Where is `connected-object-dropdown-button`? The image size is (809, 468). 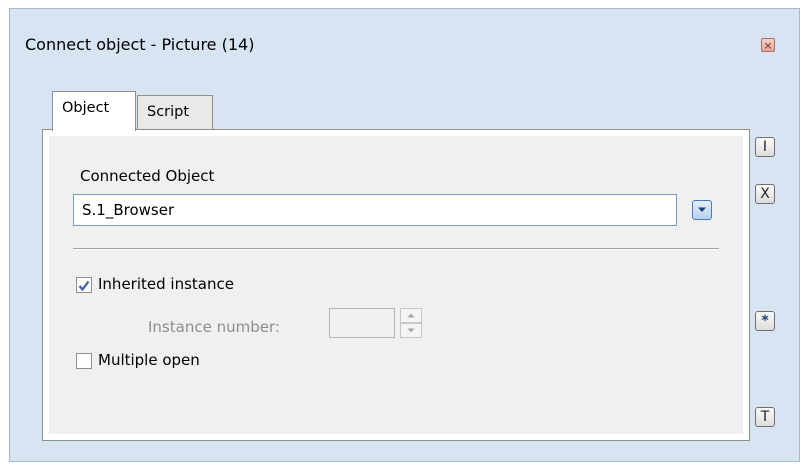
connected-object-dropdown-button is located at coordinates (702, 210).